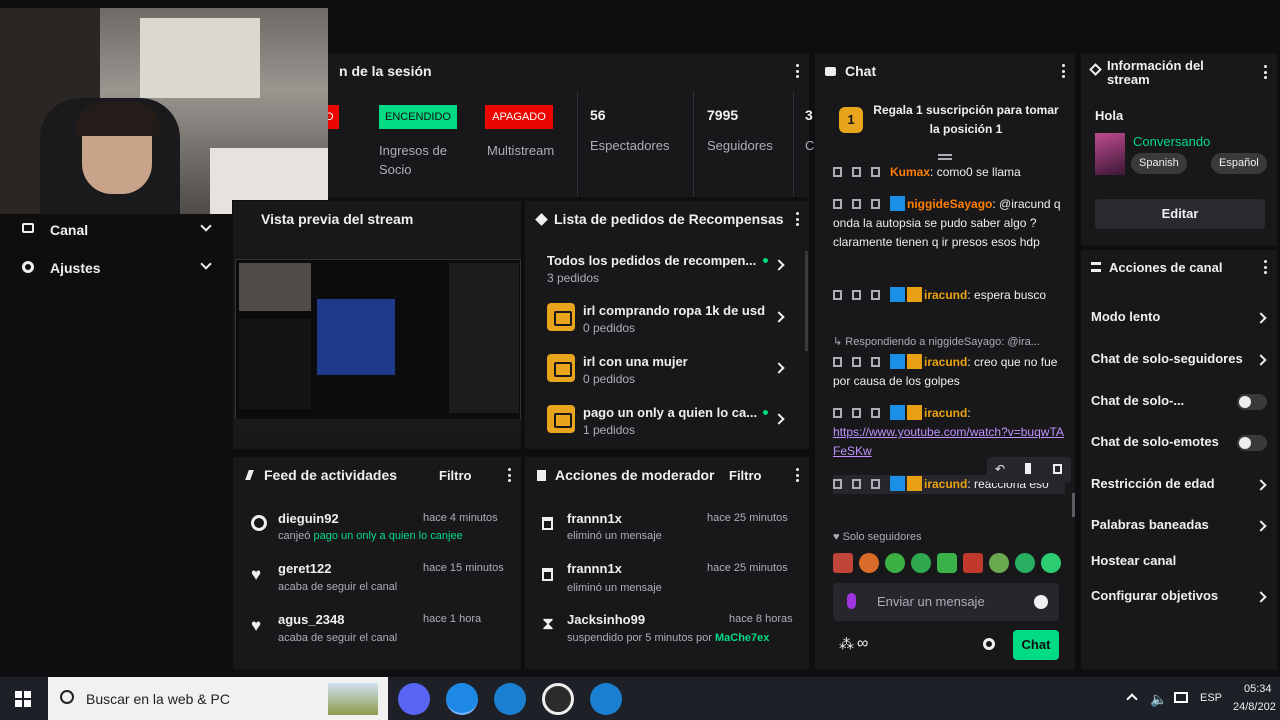 Image resolution: width=1280 pixels, height=720 pixels. What do you see at coordinates (455, 475) in the screenshot?
I see `activity-filter-button: Filtro` at bounding box center [455, 475].